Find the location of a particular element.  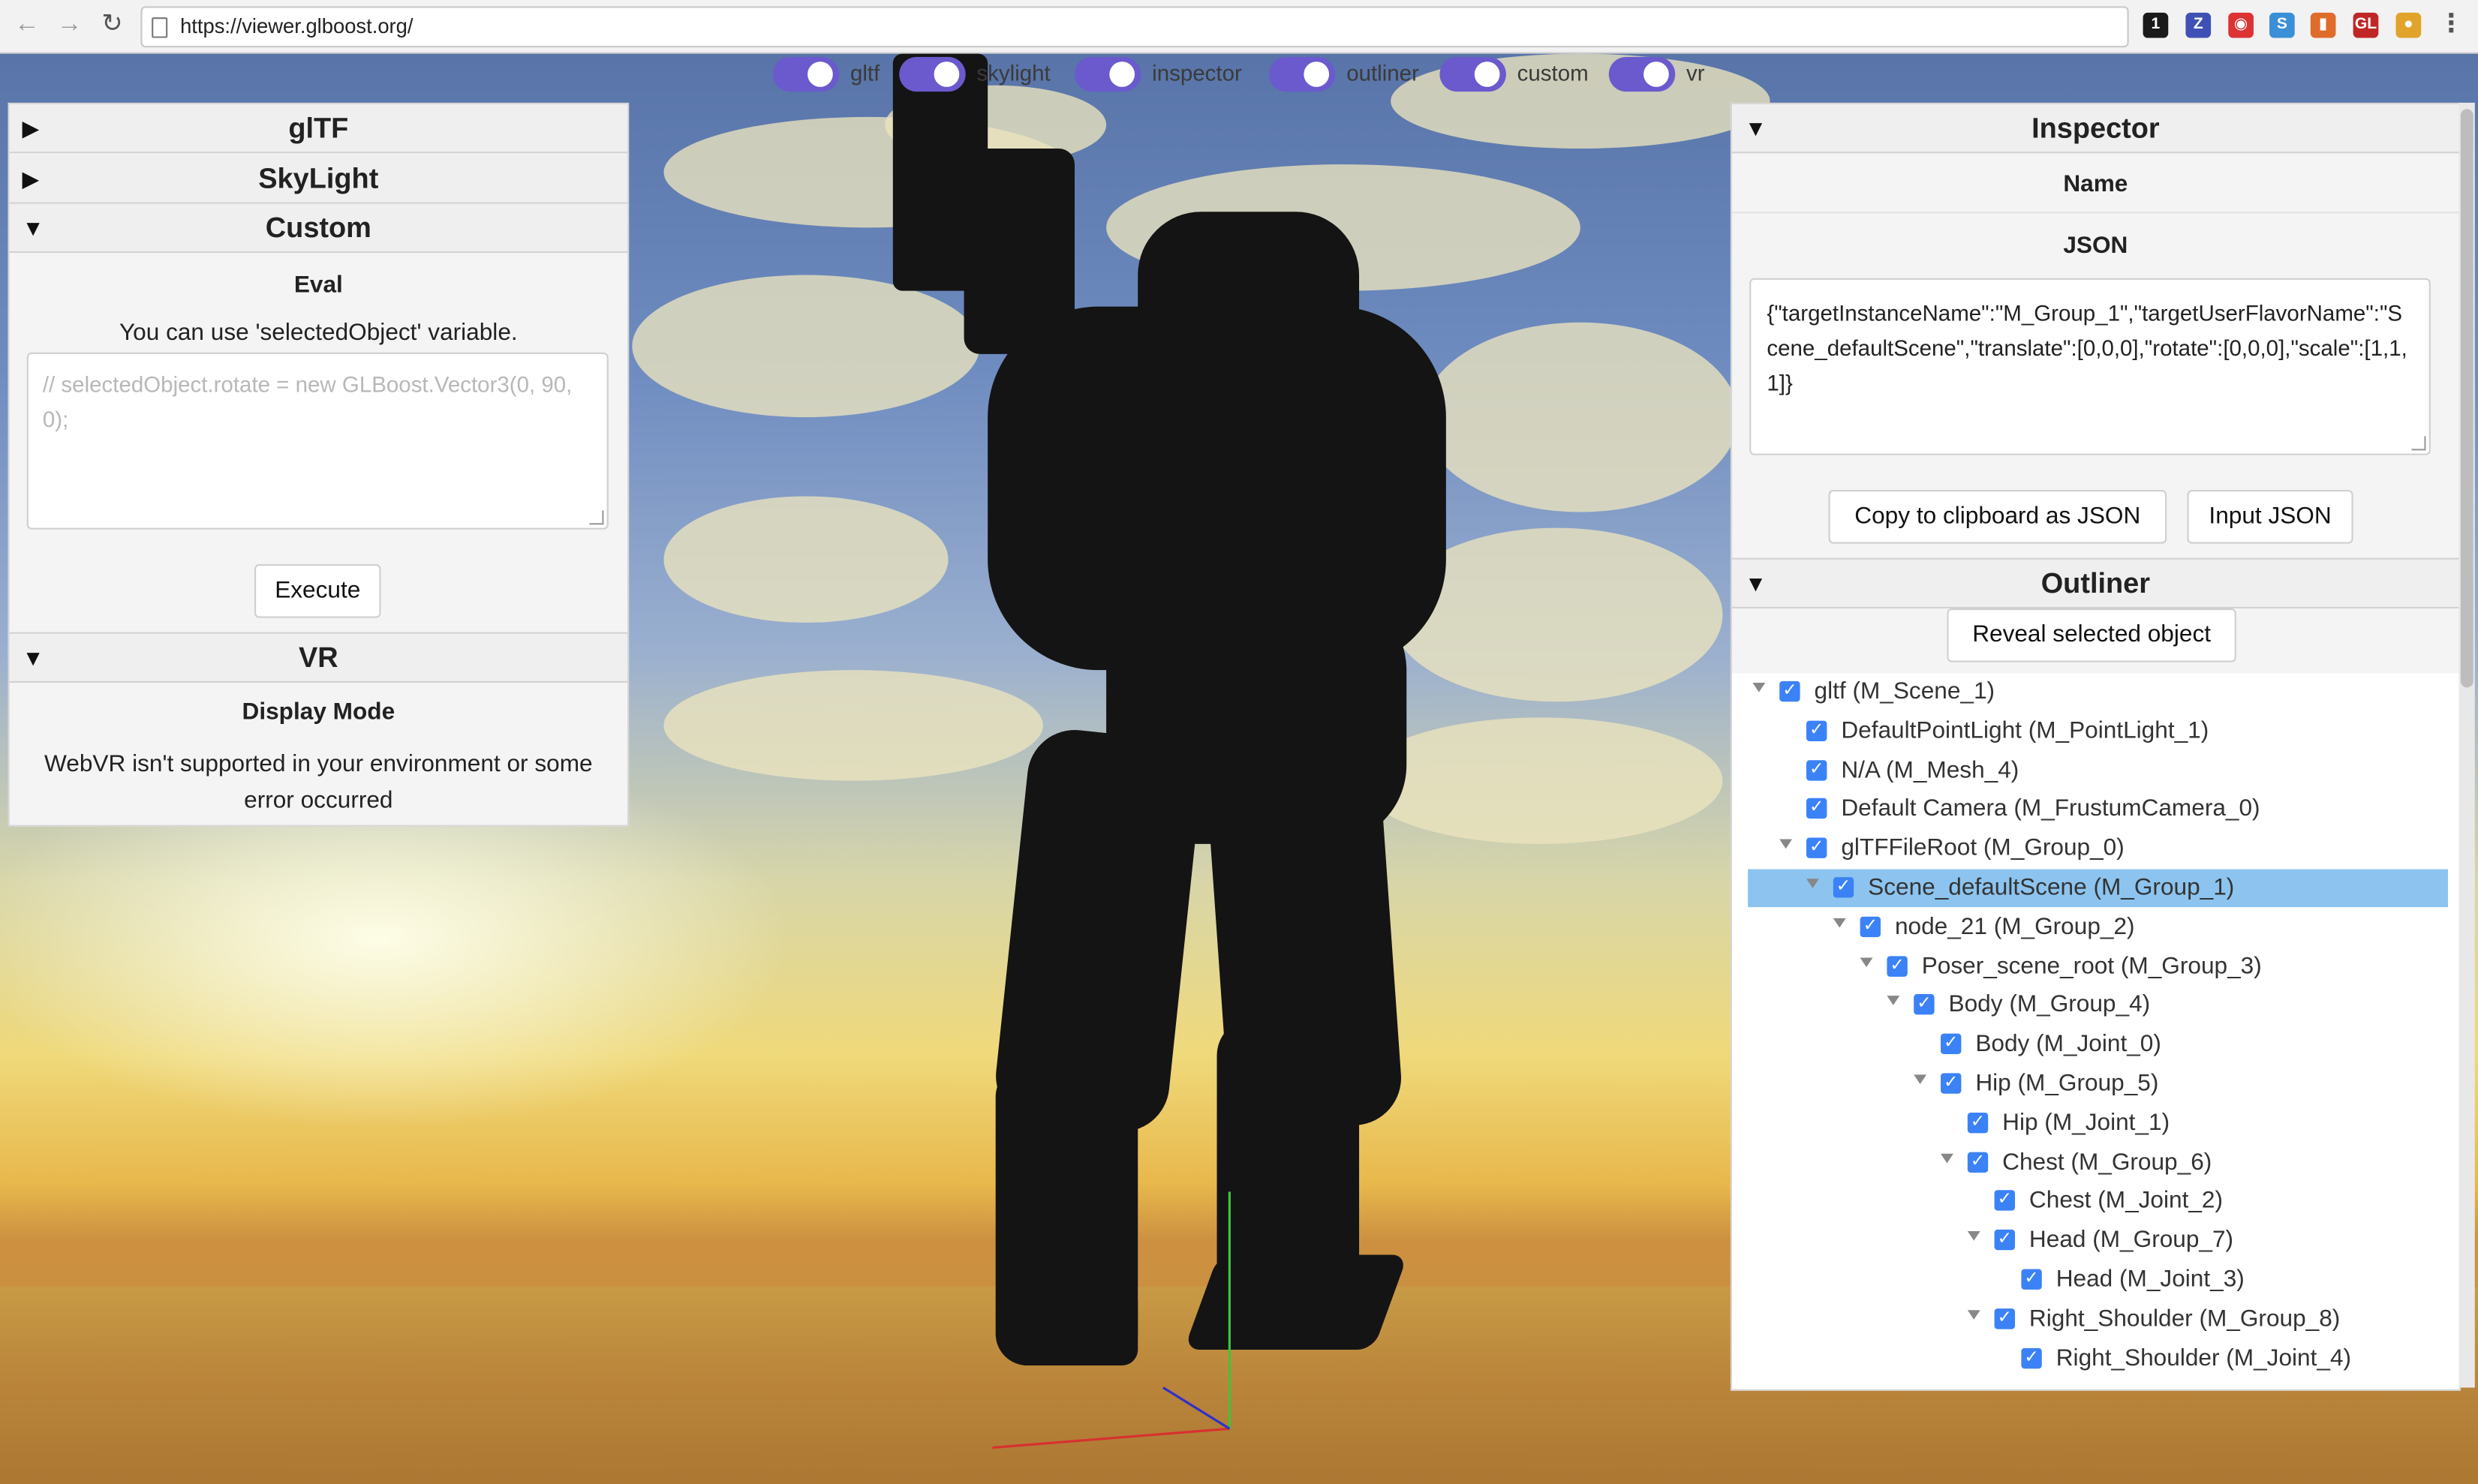

tree-row-label: Body (M_Group_4) is located at coordinates (2050, 1005).